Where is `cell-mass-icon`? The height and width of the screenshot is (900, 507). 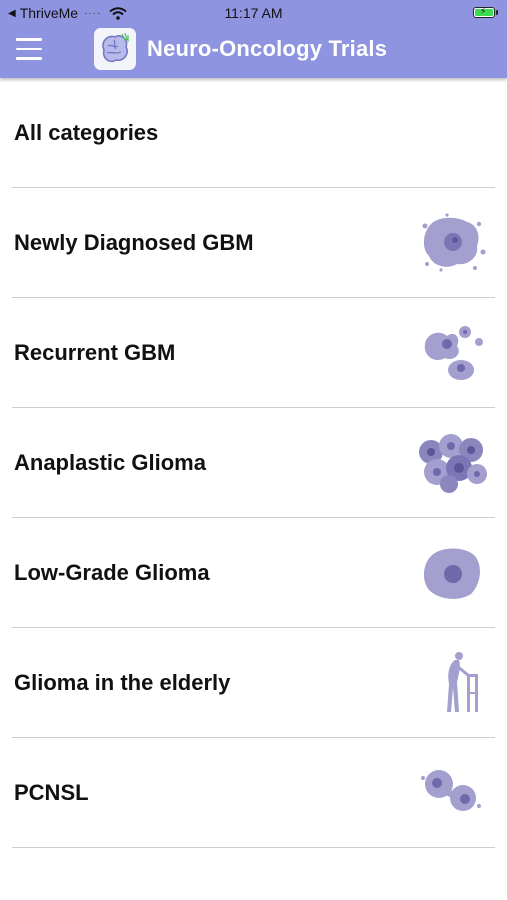 cell-mass-icon is located at coordinates (453, 463).